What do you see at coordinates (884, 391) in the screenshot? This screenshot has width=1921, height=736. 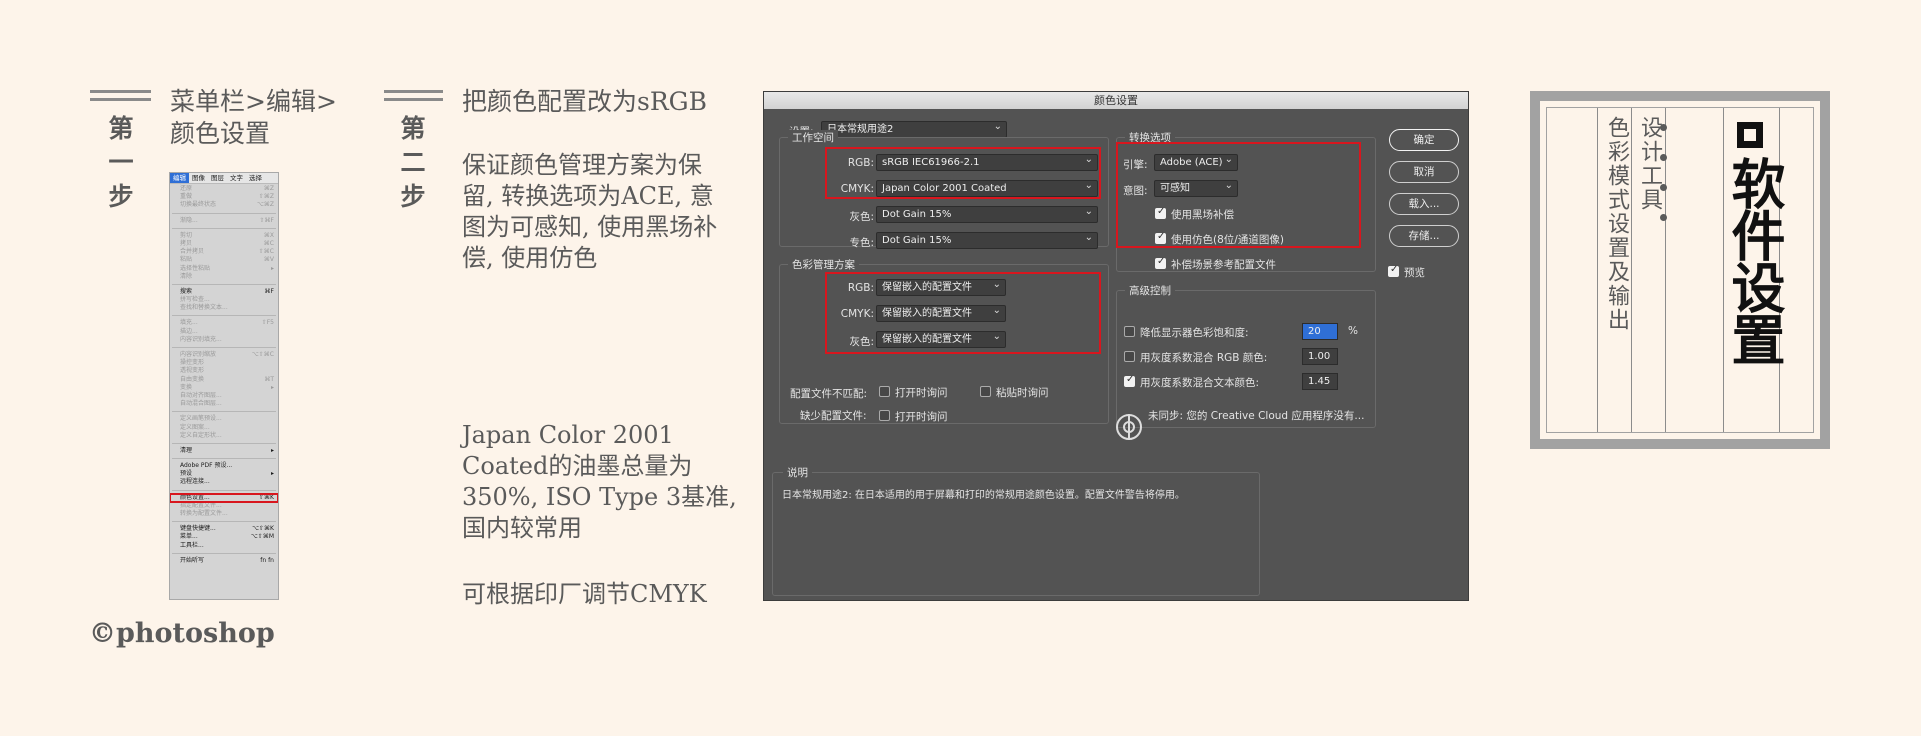 I see `ask-when-opening-checkbox` at bounding box center [884, 391].